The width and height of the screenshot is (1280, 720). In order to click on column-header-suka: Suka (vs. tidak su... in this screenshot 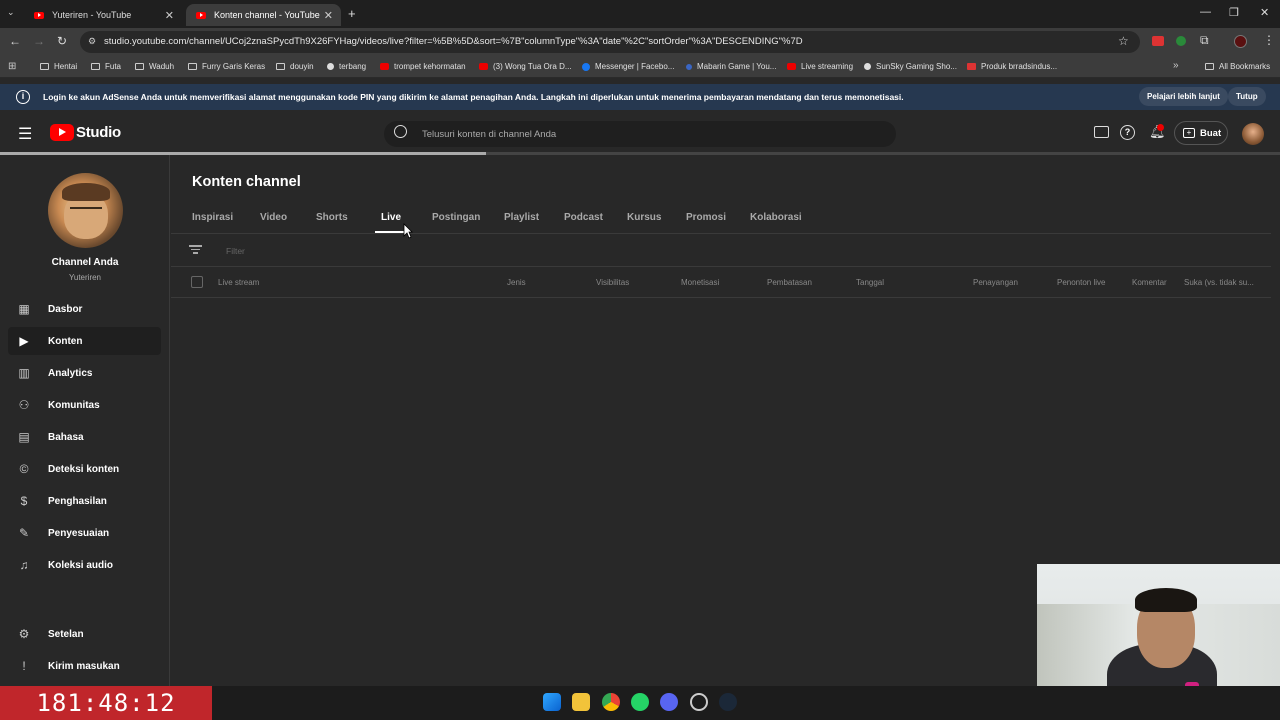, I will do `click(1219, 282)`.